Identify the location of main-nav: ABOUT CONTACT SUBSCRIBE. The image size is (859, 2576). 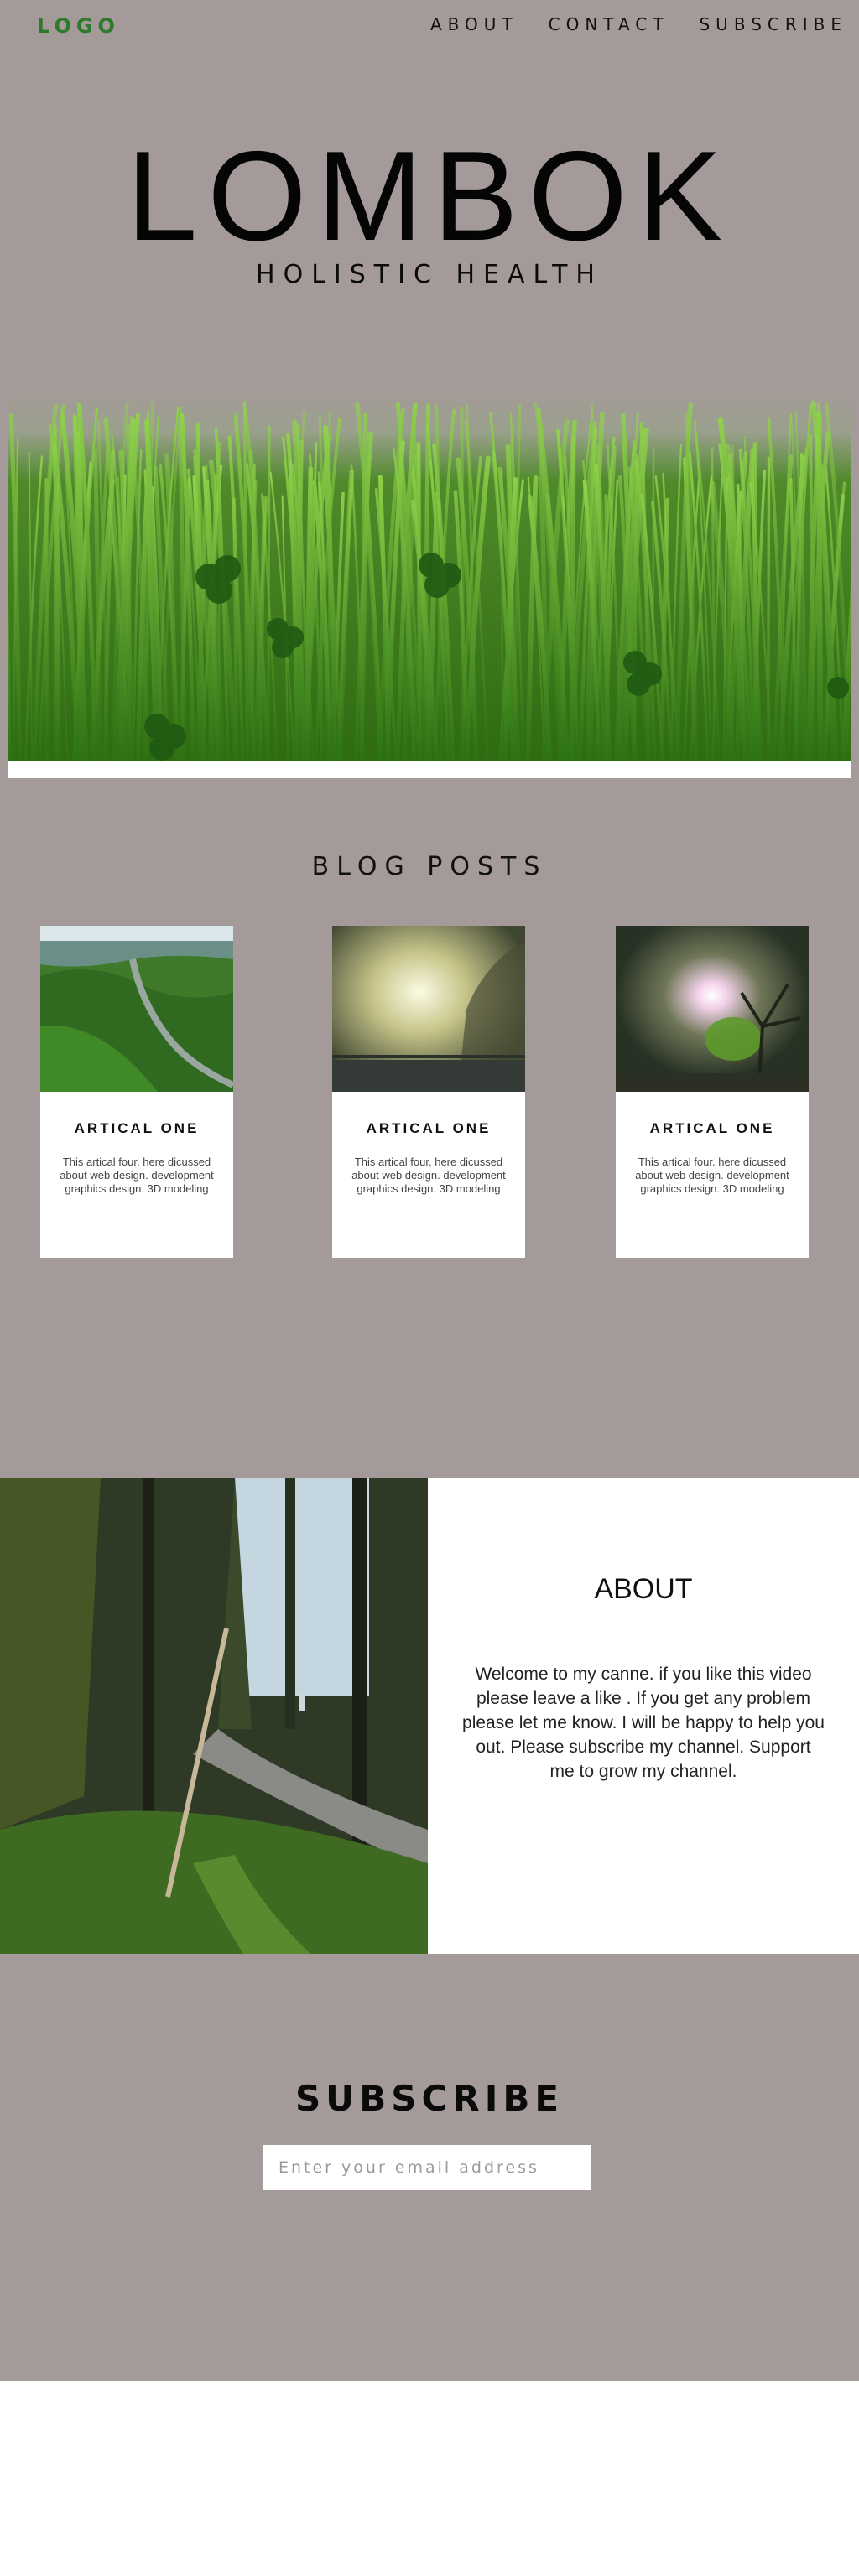
(638, 24).